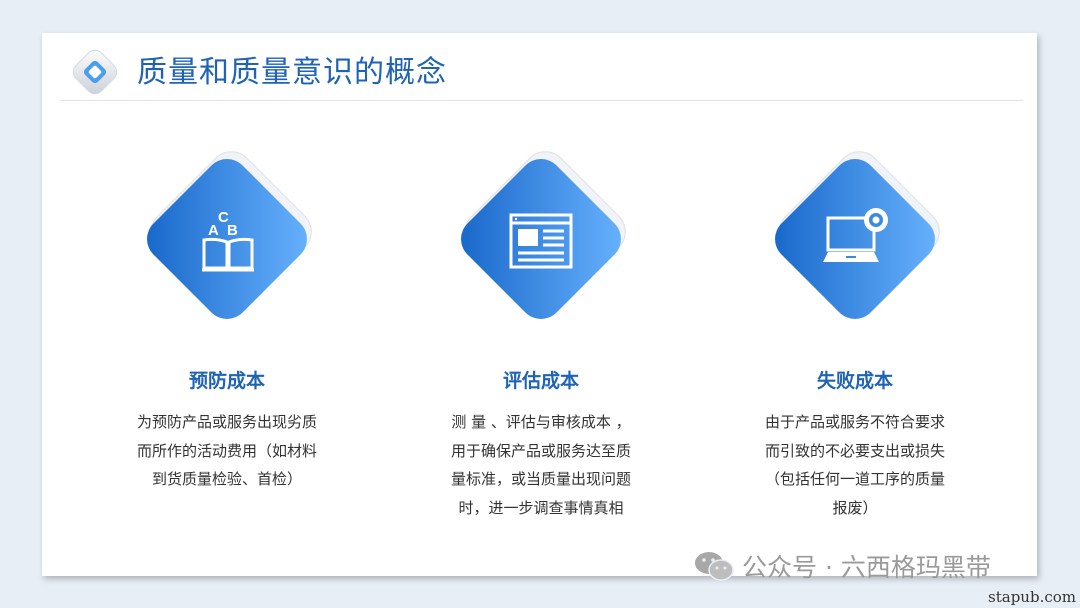 The width and height of the screenshot is (1080, 608). Describe the element at coordinates (854, 422) in the screenshot. I see `card-line: 由于产品或服务不符合要求` at that location.